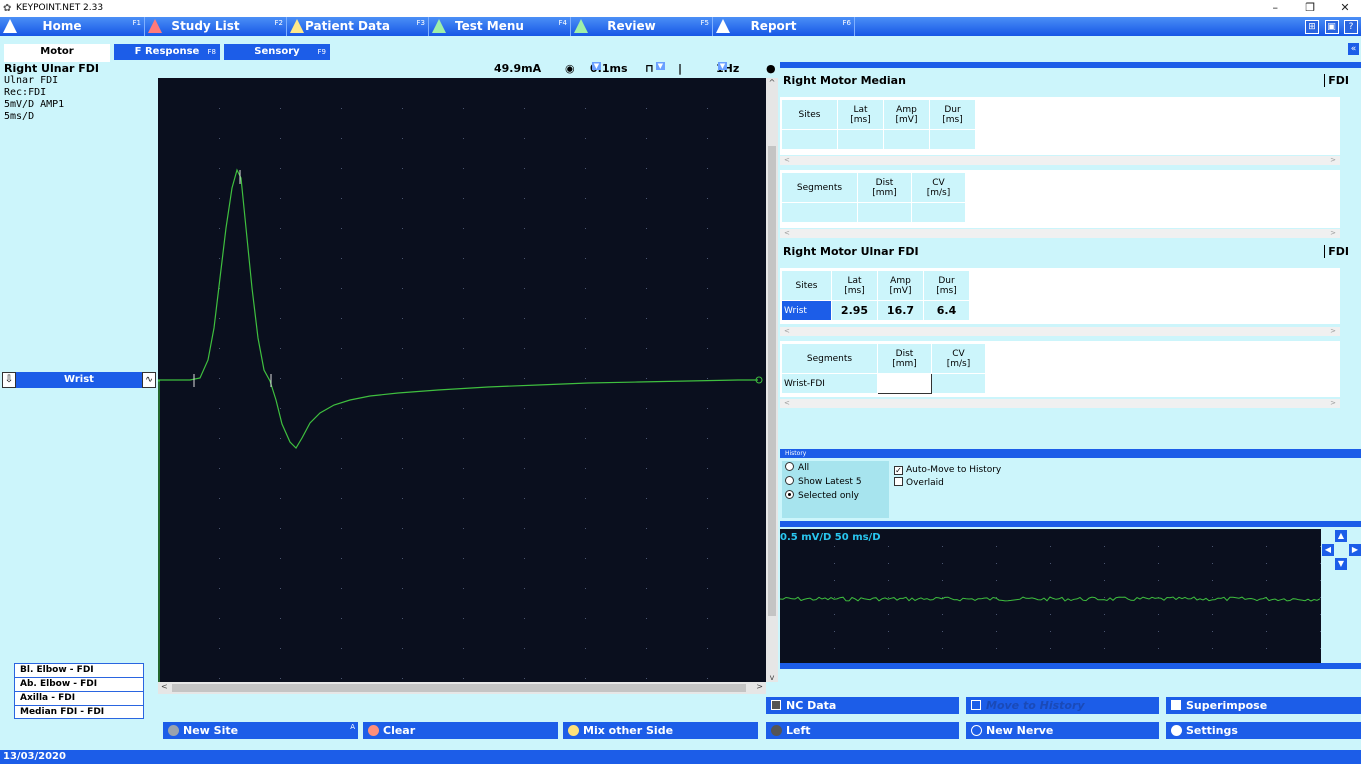  Describe the element at coordinates (570, 68) in the screenshot. I see `stim-knob-icon: ◉` at that location.